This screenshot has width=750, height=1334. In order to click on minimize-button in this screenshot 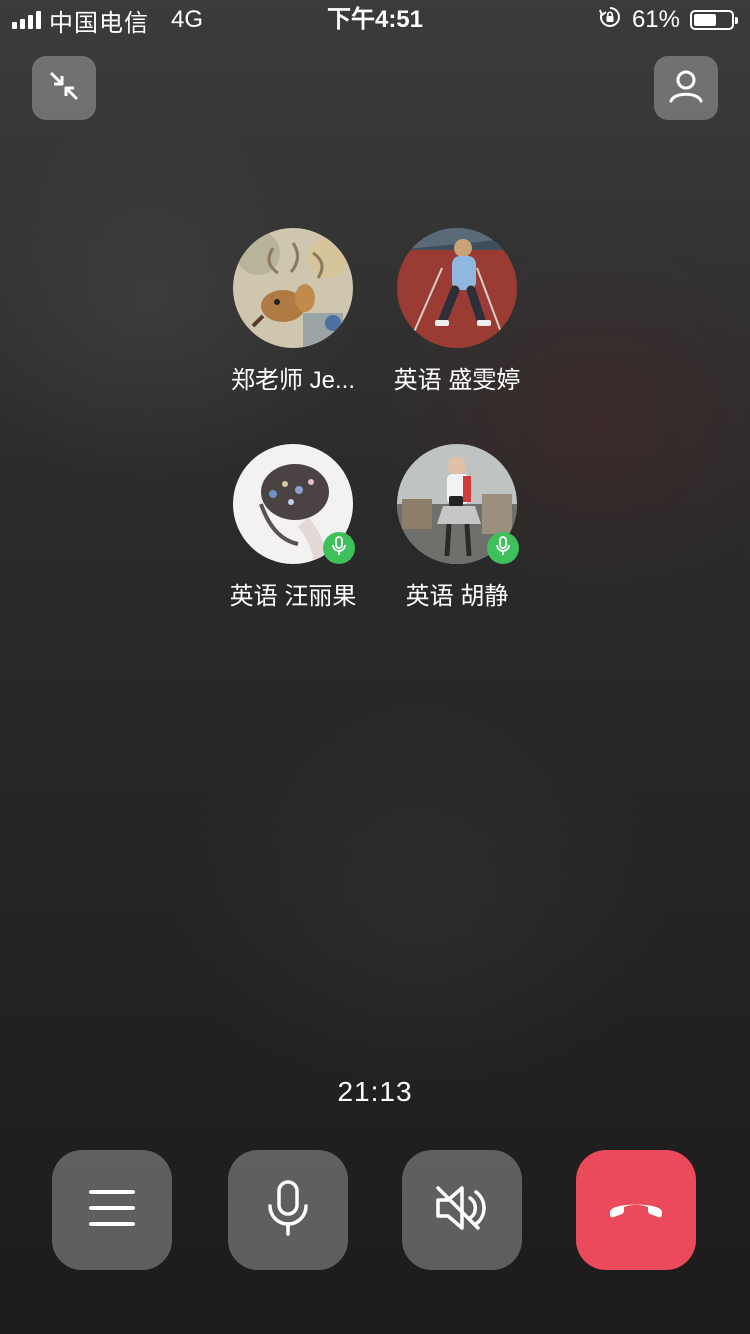, I will do `click(64, 88)`.